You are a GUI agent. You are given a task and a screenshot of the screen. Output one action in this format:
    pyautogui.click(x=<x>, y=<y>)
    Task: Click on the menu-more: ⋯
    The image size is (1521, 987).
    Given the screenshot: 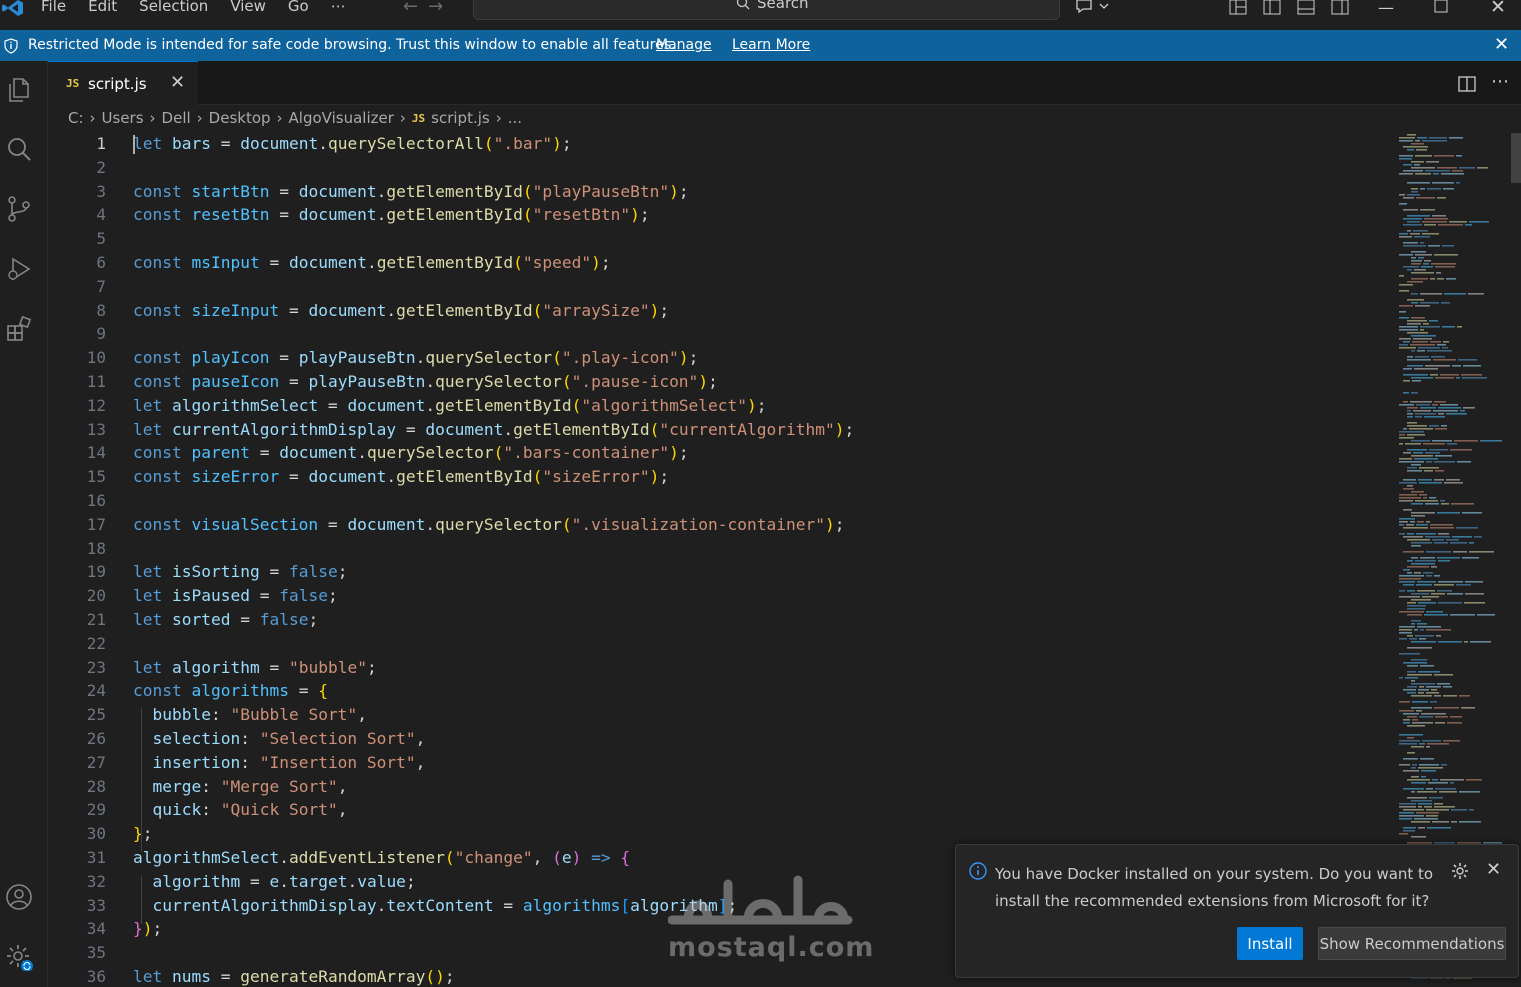 What is the action you would take?
    pyautogui.click(x=338, y=7)
    